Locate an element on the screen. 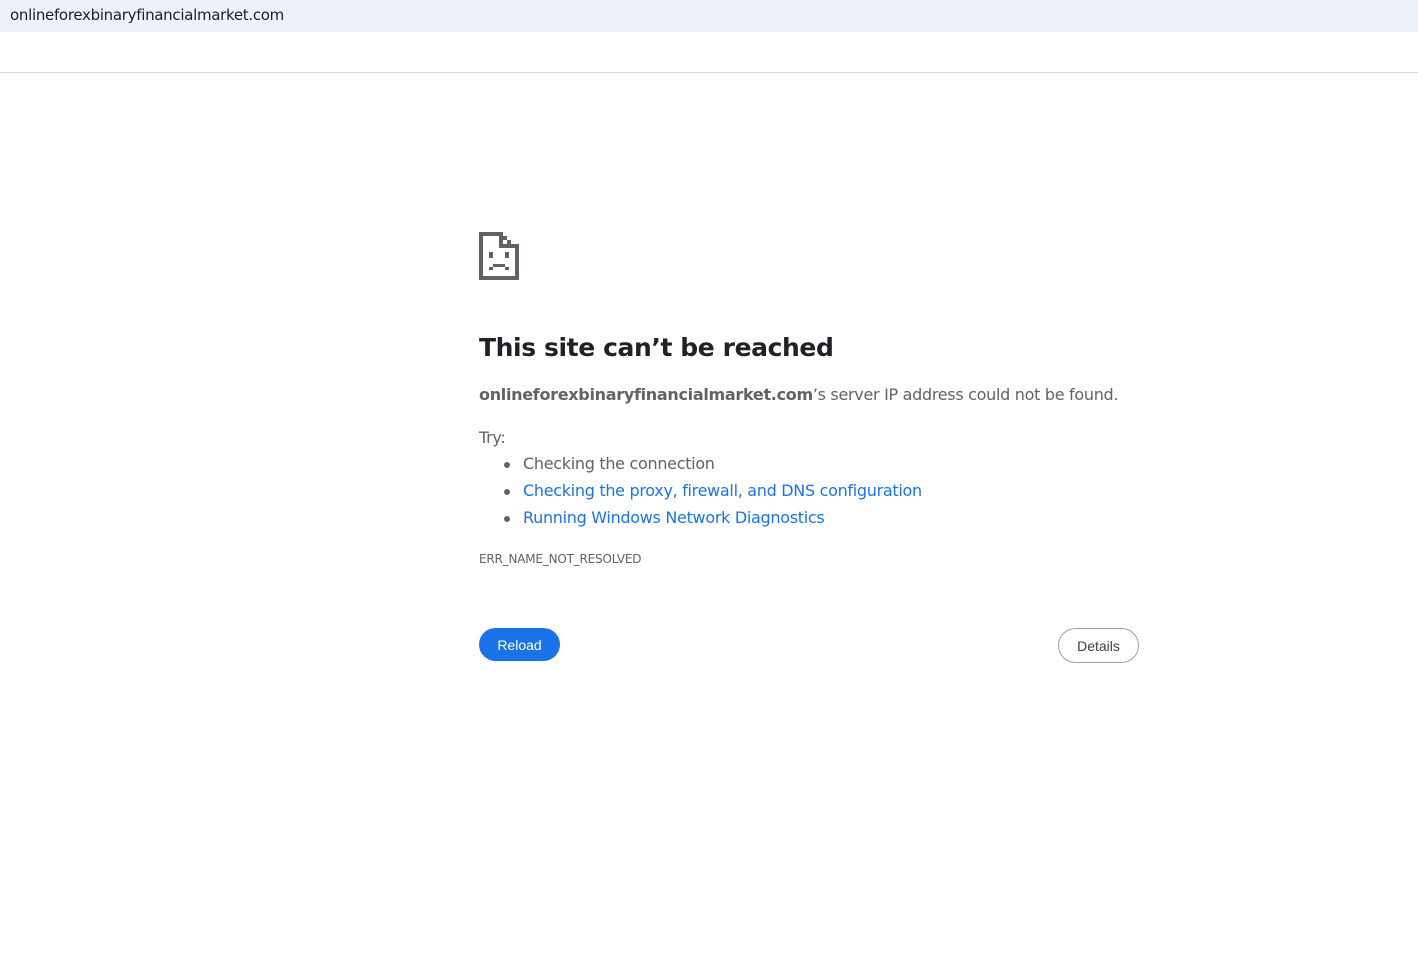 Image resolution: width=1418 pixels, height=980 pixels. try-label: Try: is located at coordinates (492, 437).